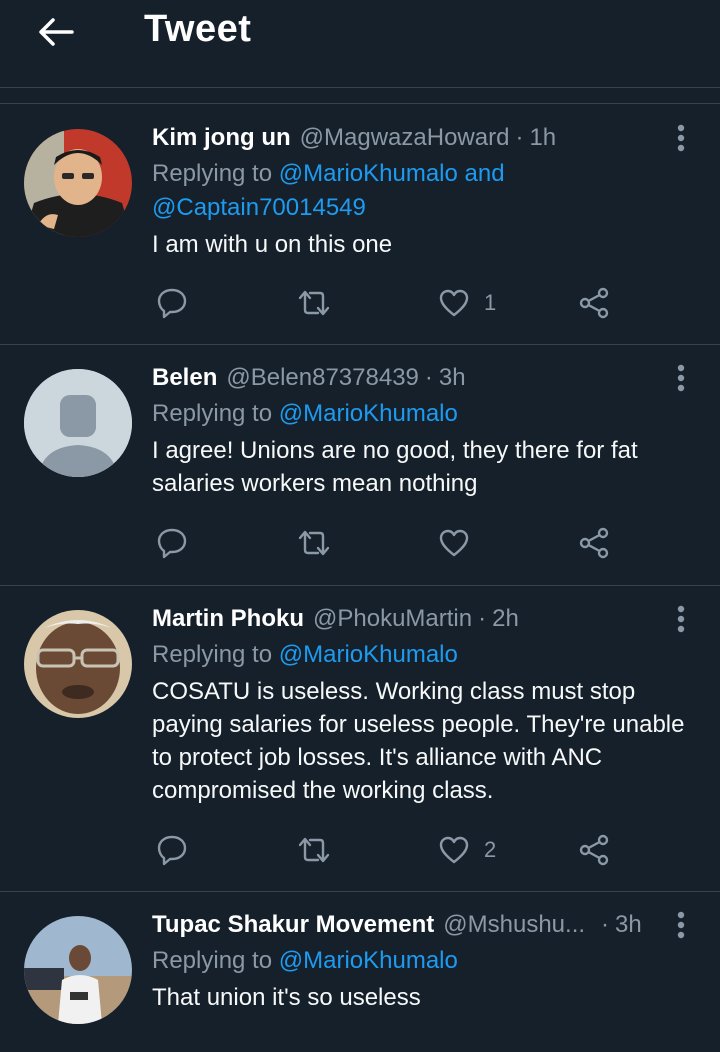 This screenshot has height=1052, width=720. Describe the element at coordinates (405, 138) in the screenshot. I see `author-handle: @MagwazaHoward` at that location.